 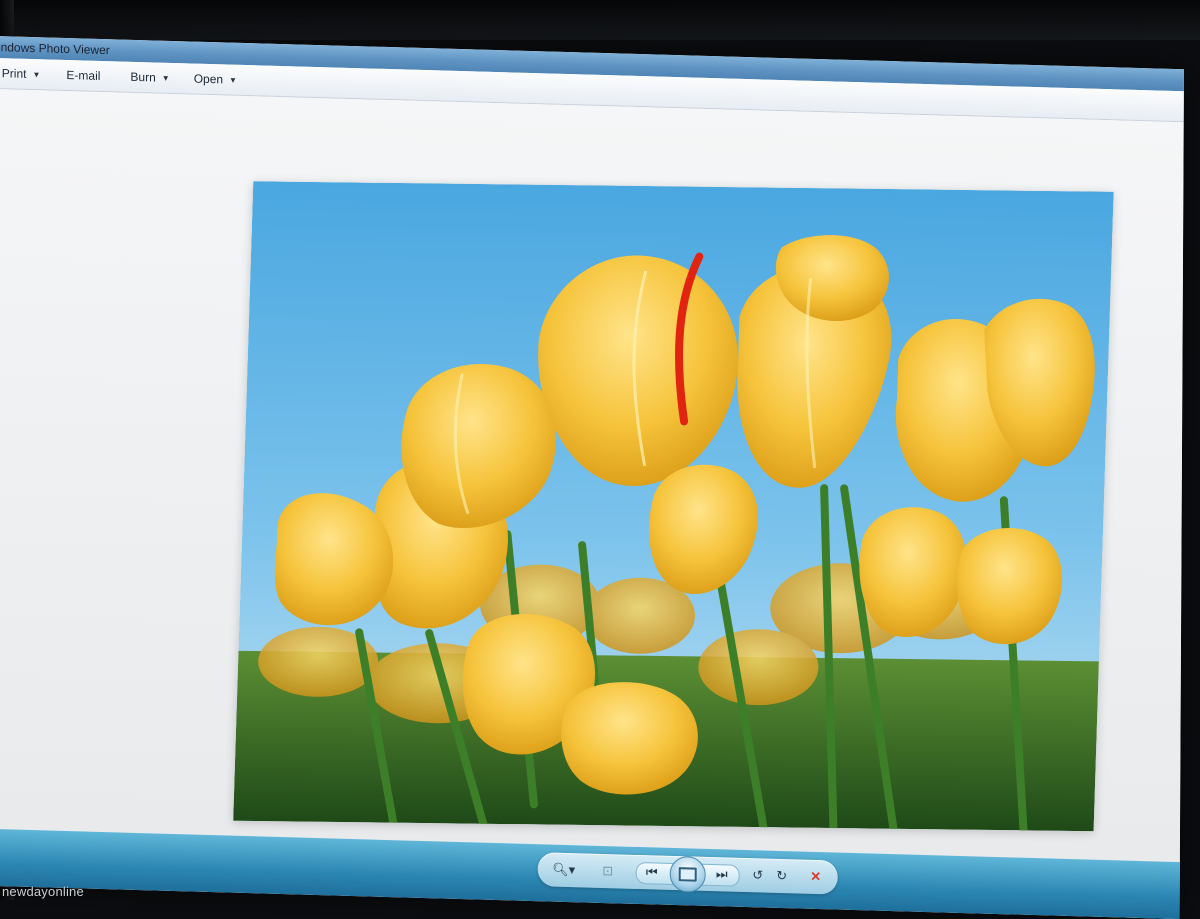 I want to click on zoom-icon: 🔍︎▾, so click(x=564, y=870).